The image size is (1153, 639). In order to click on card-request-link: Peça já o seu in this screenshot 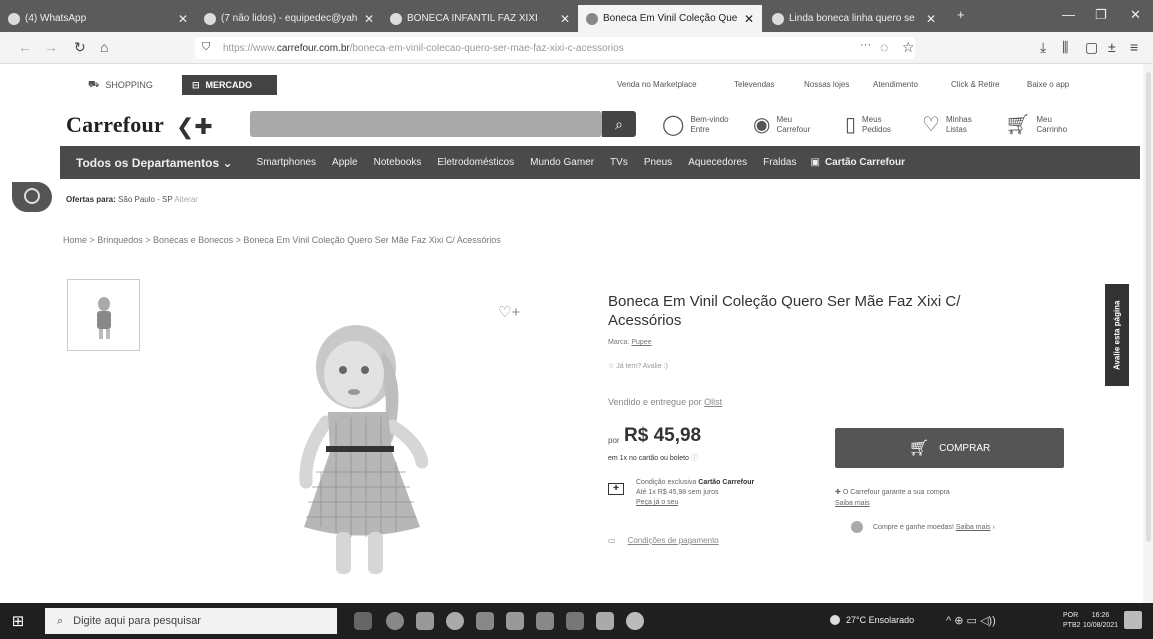, I will do `click(657, 502)`.